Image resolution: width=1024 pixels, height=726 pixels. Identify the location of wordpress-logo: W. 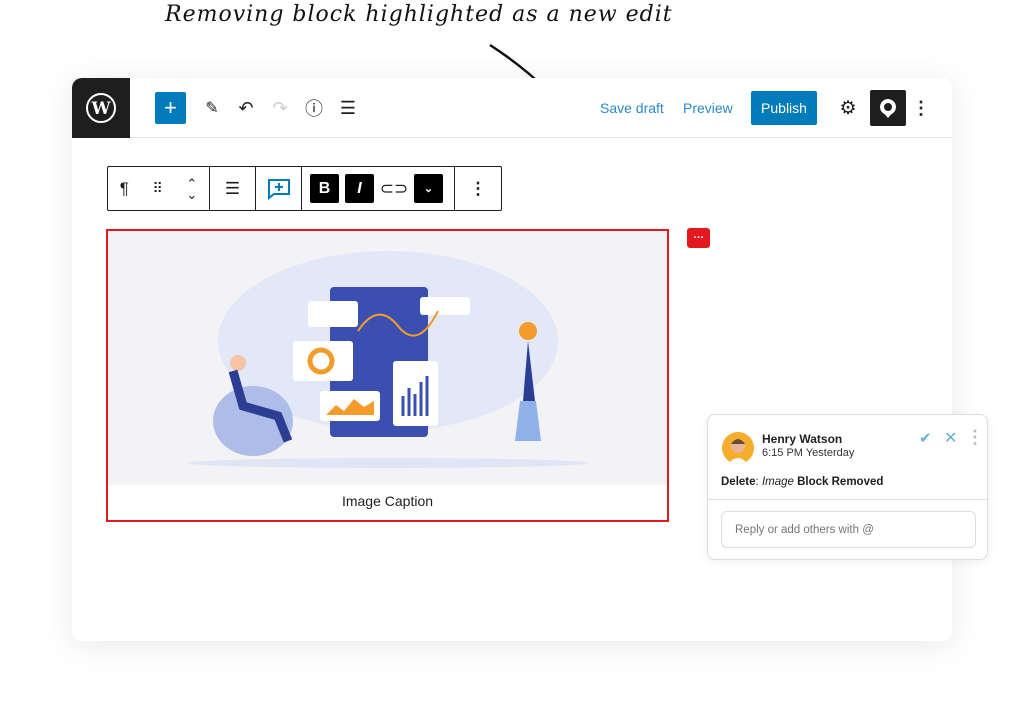
(101, 108).